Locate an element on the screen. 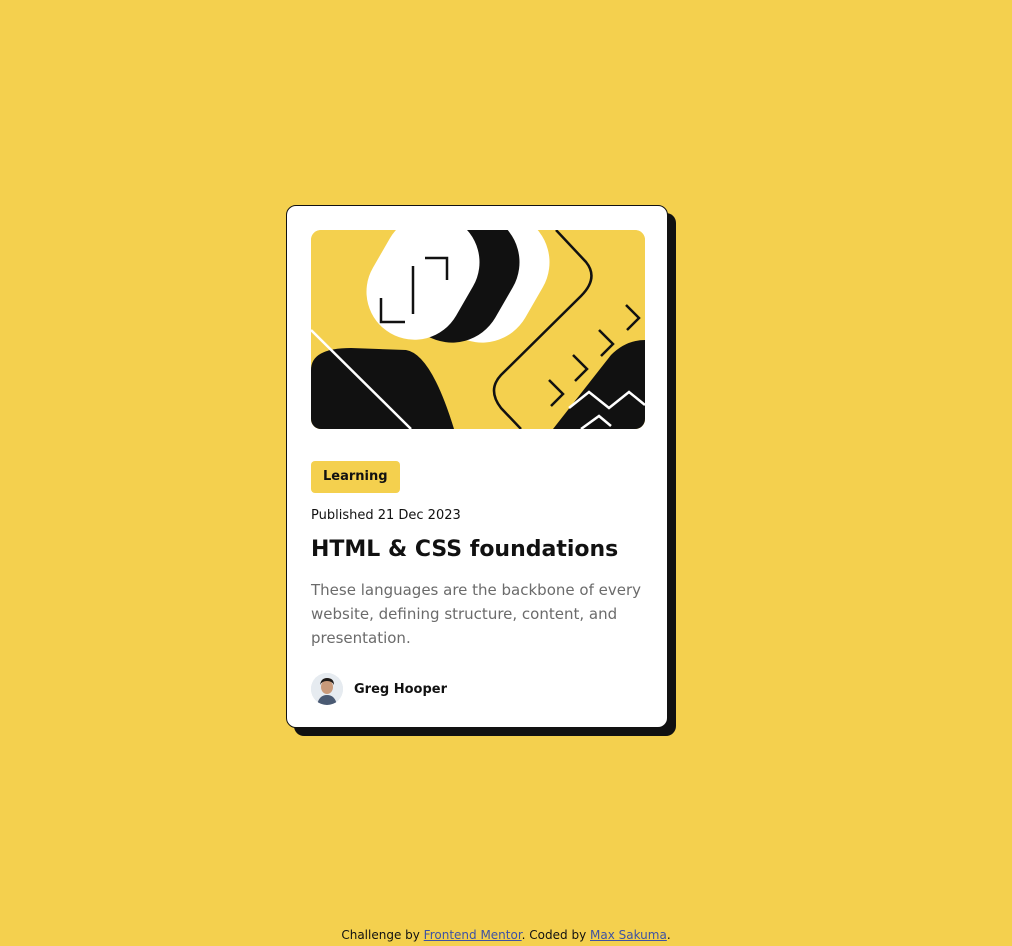 The height and width of the screenshot is (946, 1012). illustration-graphic is located at coordinates (478, 329).